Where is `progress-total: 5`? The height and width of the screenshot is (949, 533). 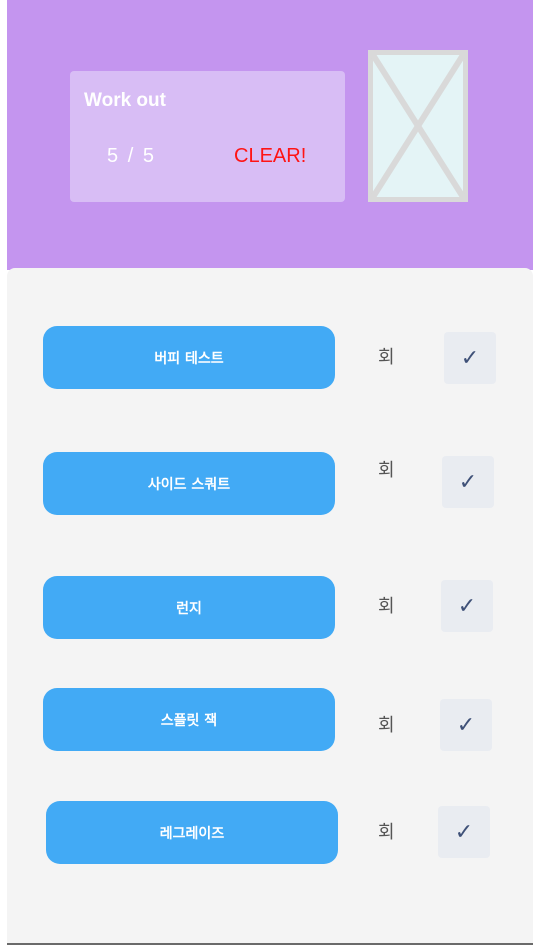 progress-total: 5 is located at coordinates (148, 156).